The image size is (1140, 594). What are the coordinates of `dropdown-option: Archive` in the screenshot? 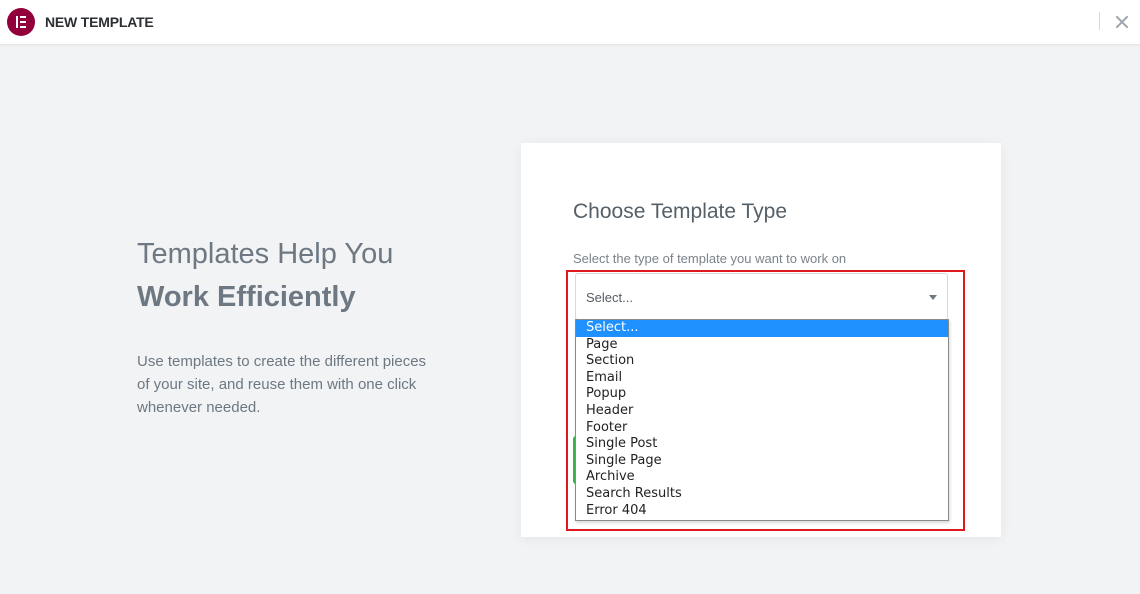 It's located at (762, 477).